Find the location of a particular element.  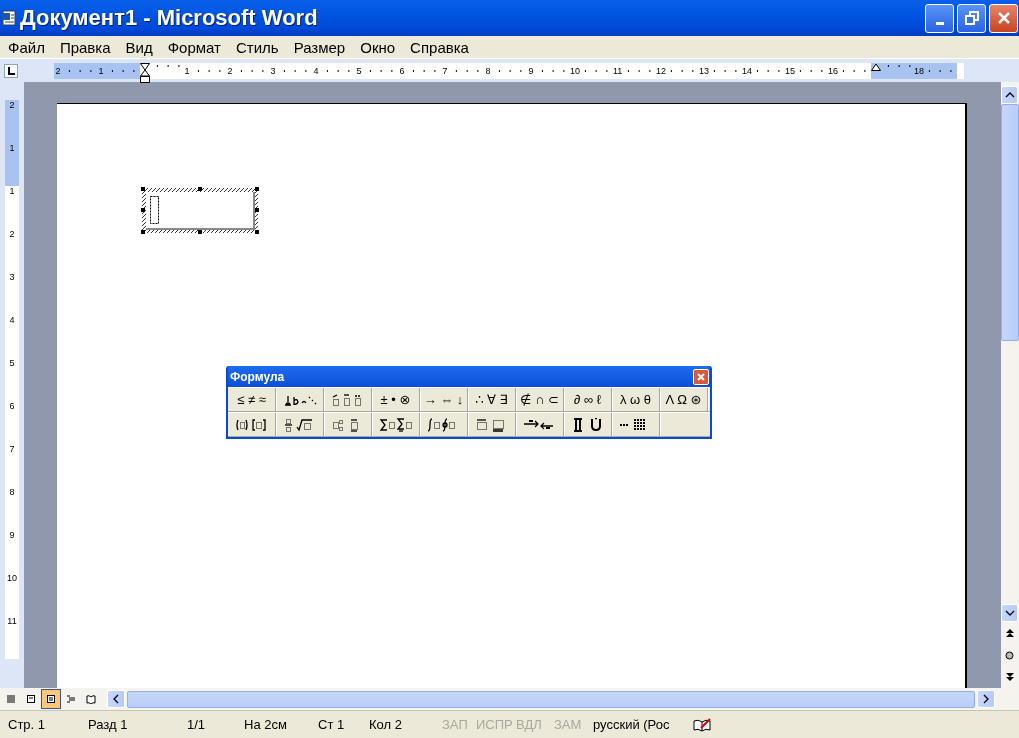

chevron-up-icon is located at coordinates (1009, 95).